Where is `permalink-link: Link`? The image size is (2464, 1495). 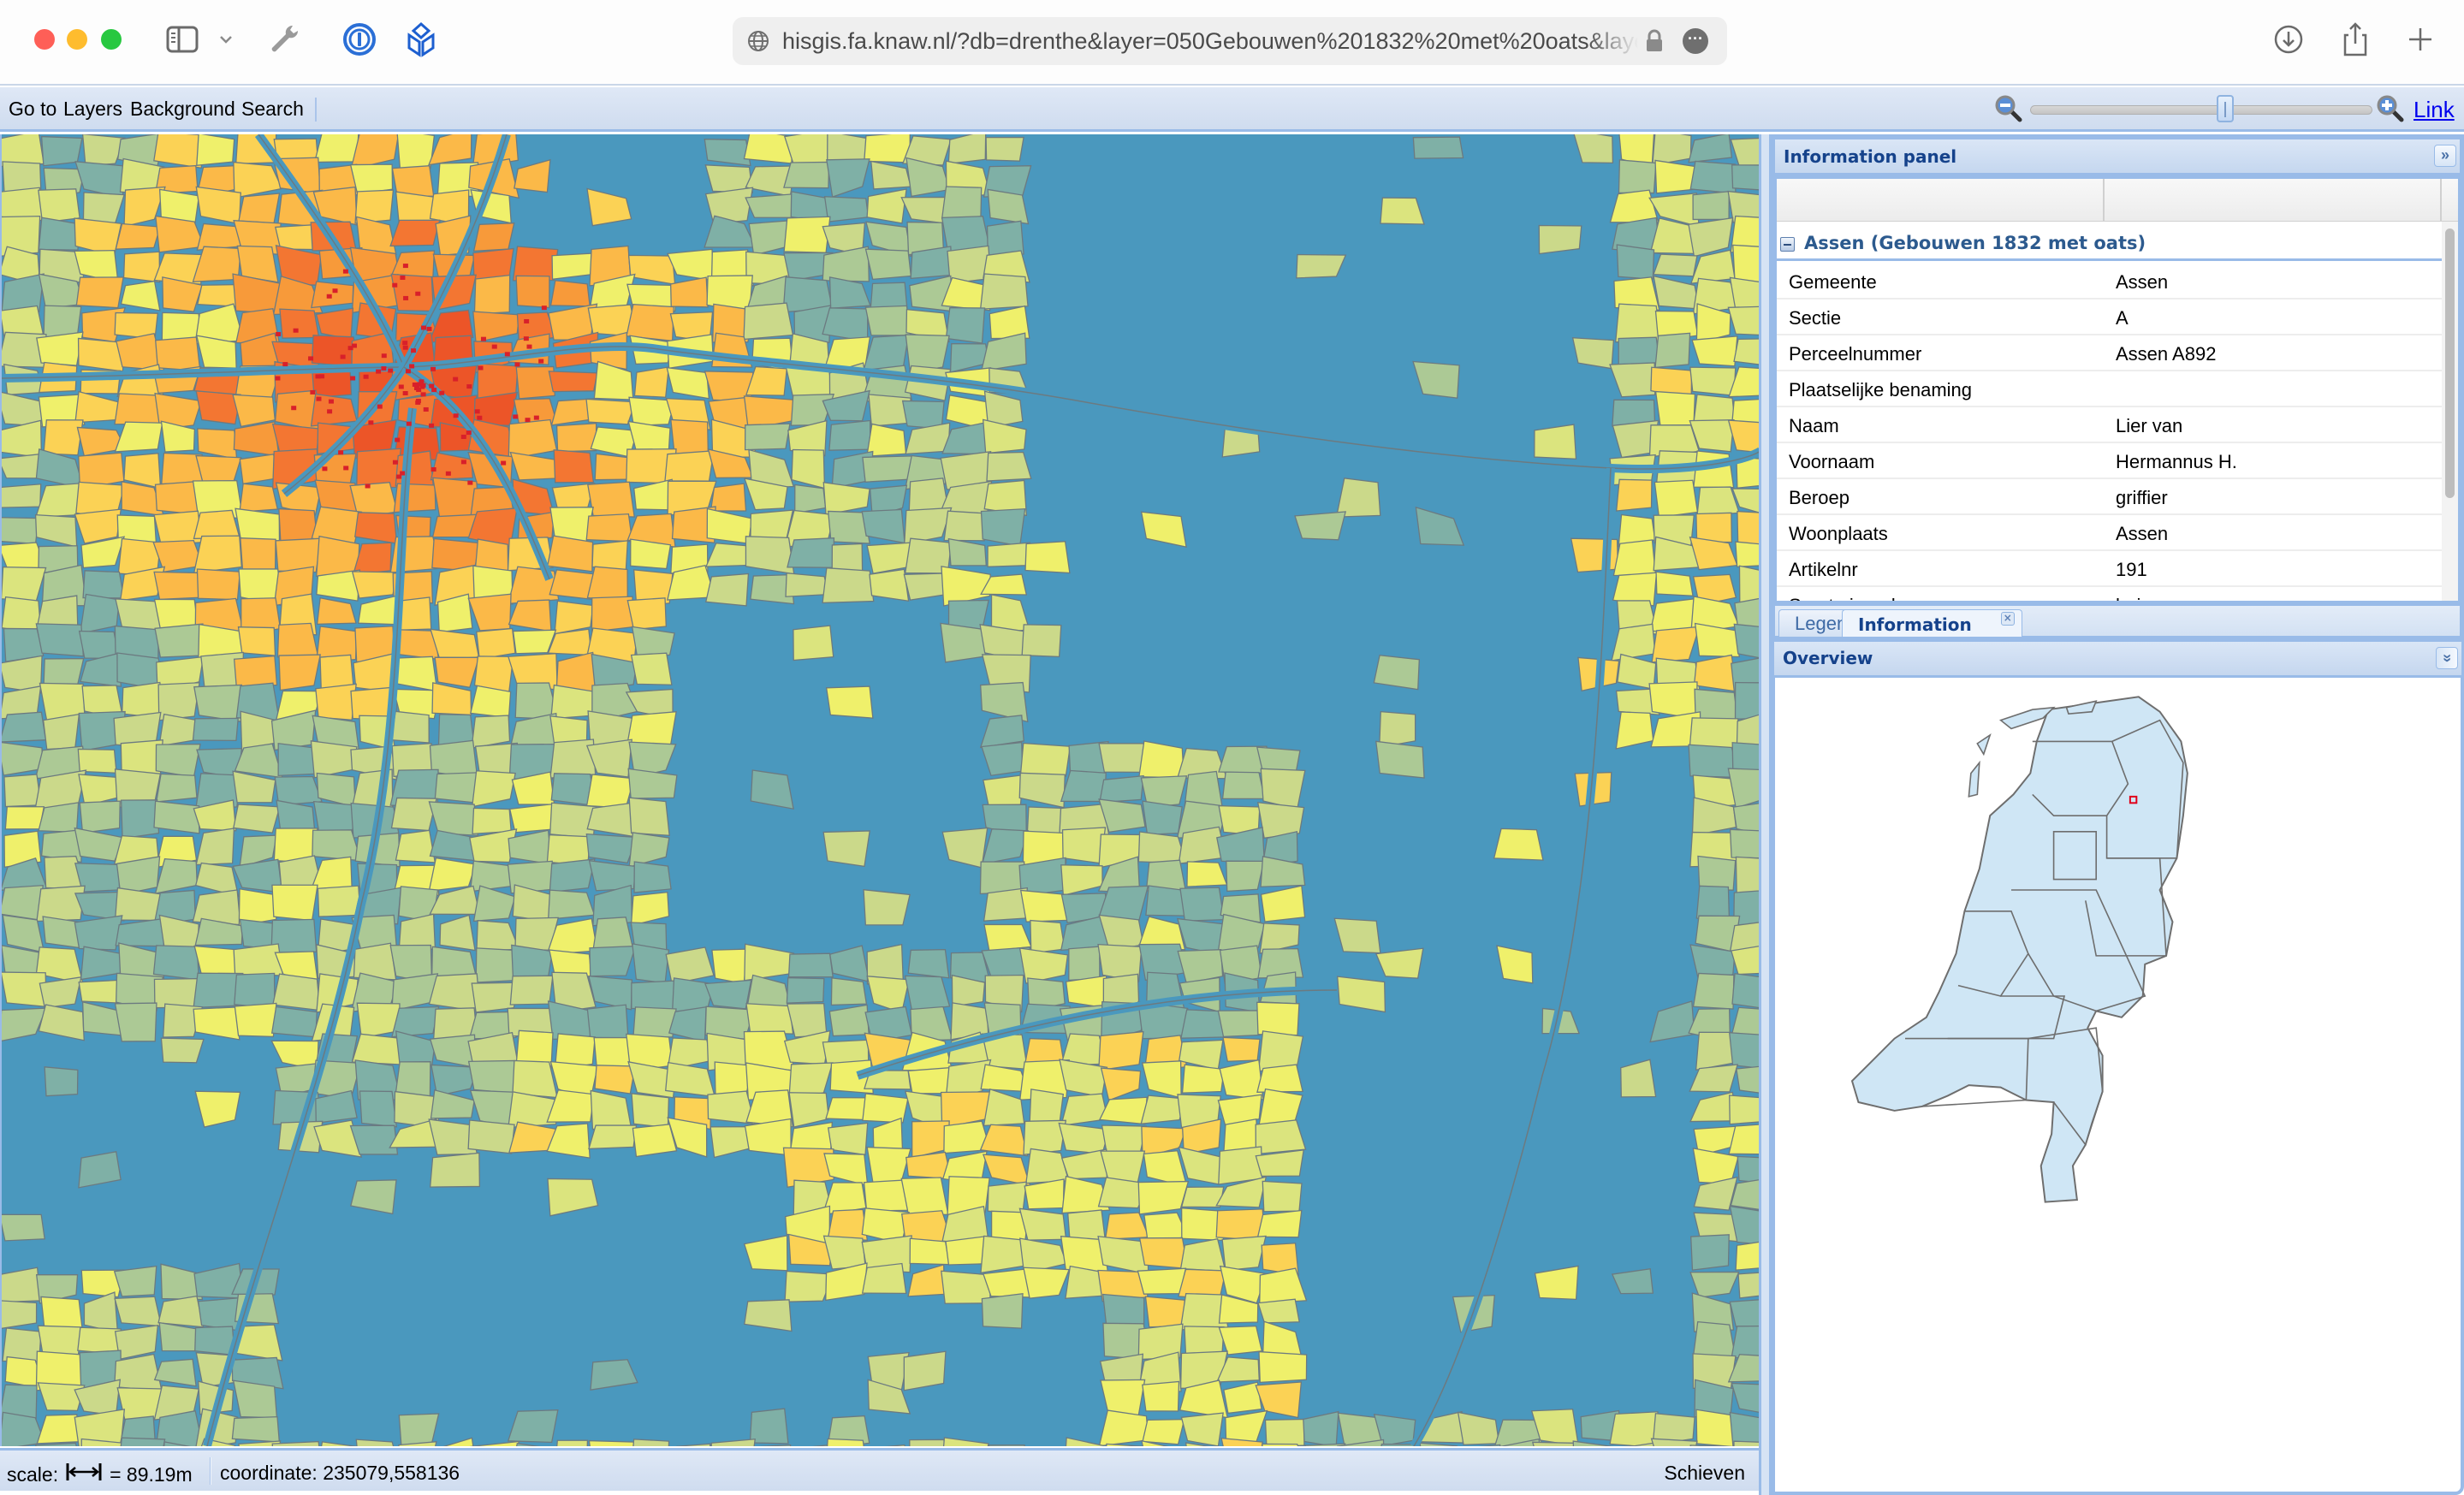 permalink-link: Link is located at coordinates (2434, 110).